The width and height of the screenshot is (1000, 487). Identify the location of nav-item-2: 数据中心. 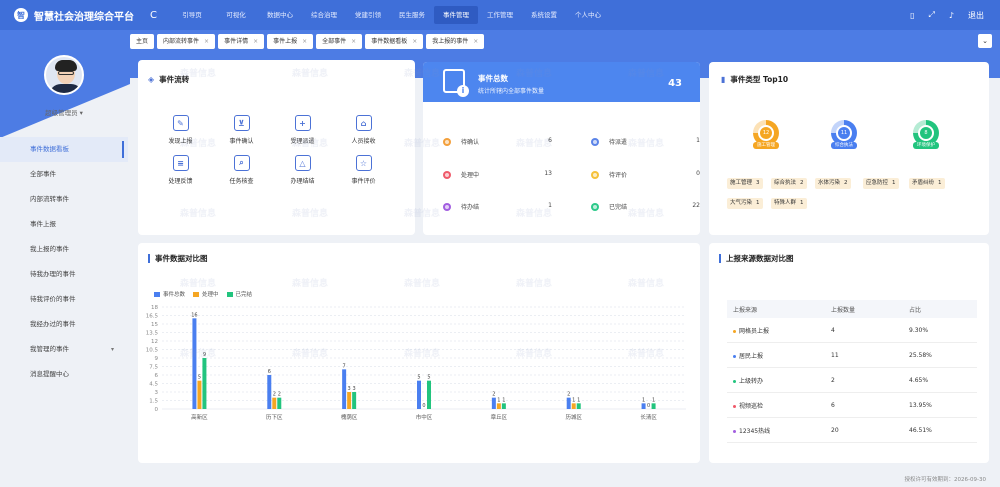
(280, 15).